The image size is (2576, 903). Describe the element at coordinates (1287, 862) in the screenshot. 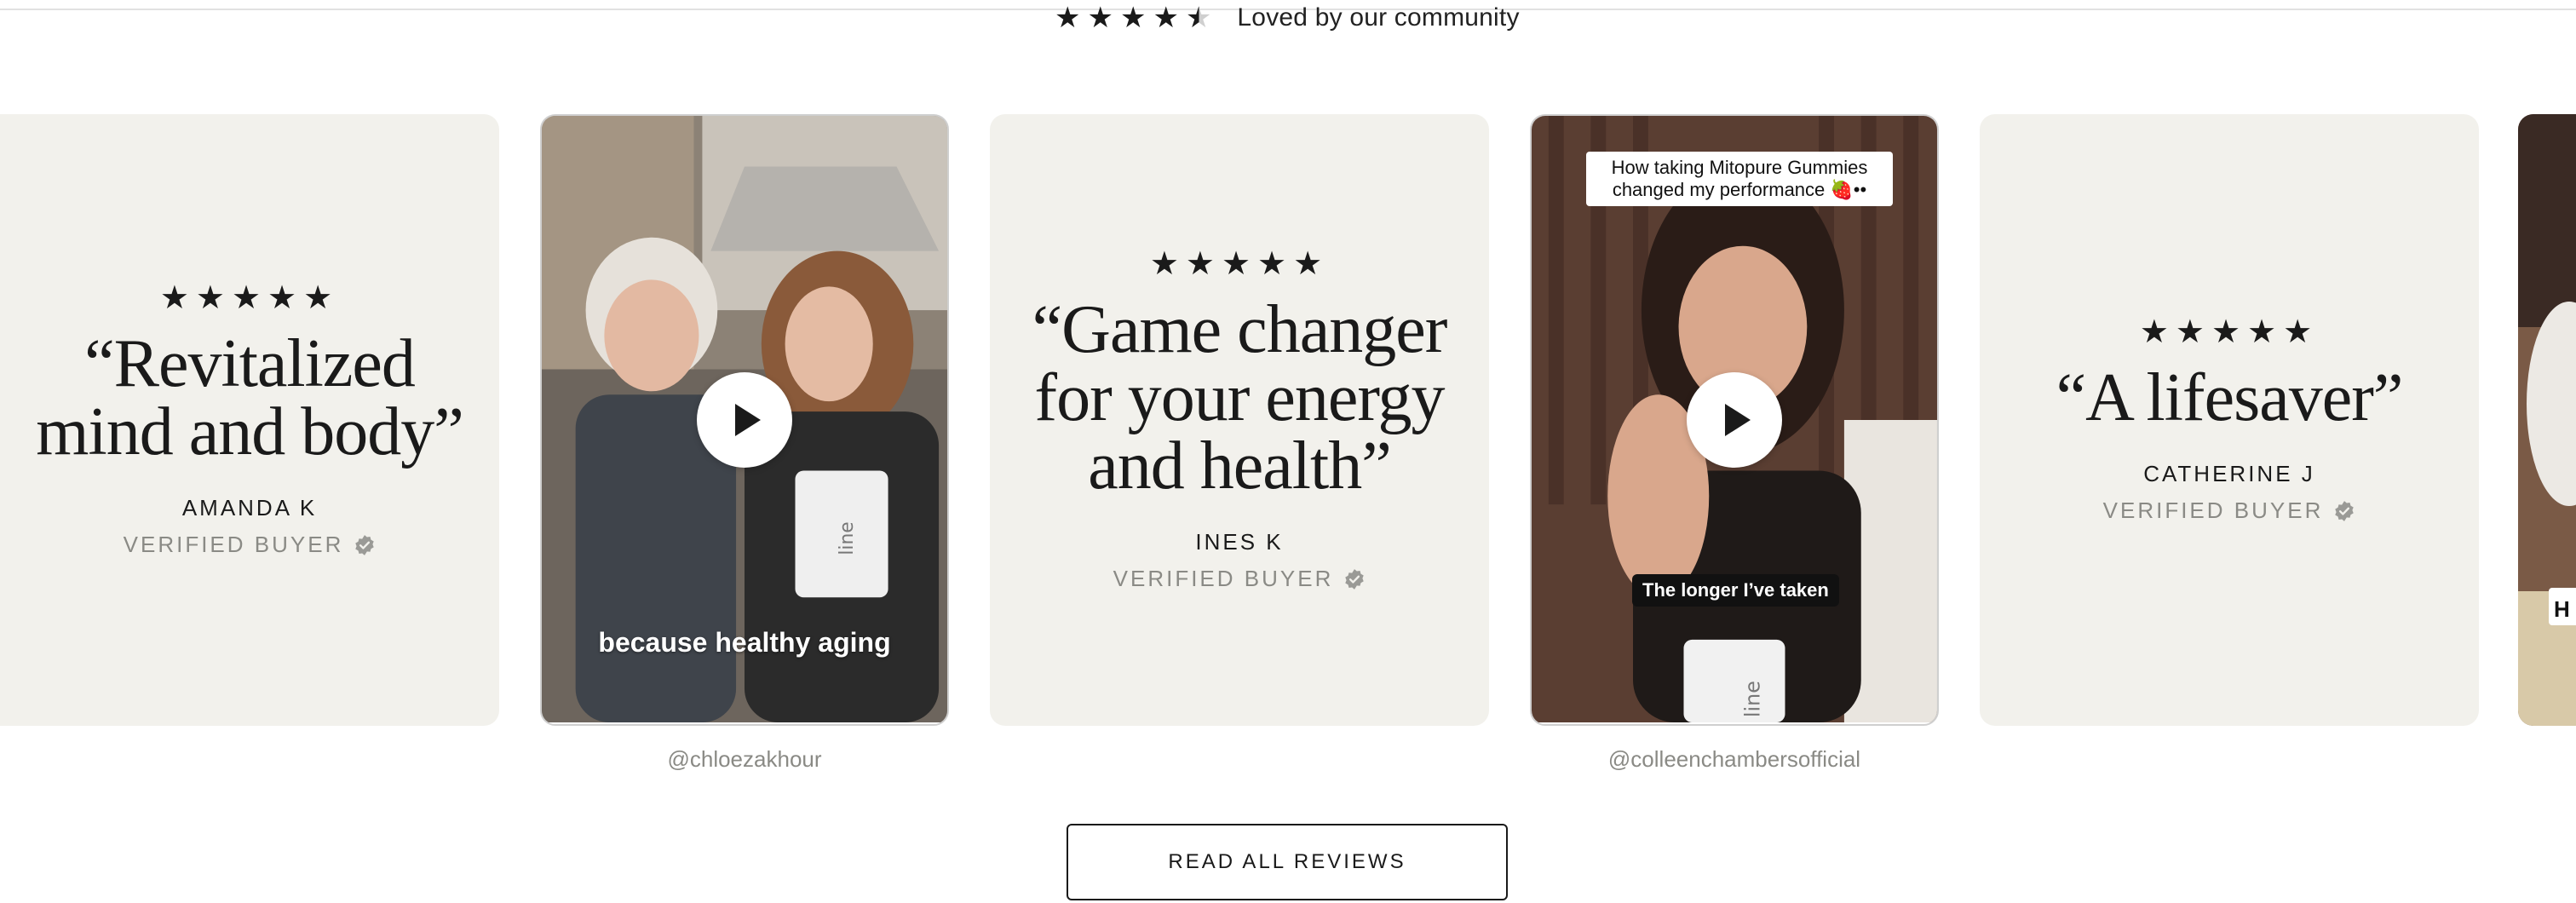

I see `read-all-reviews-button: READ ALL REVIEWS` at that location.